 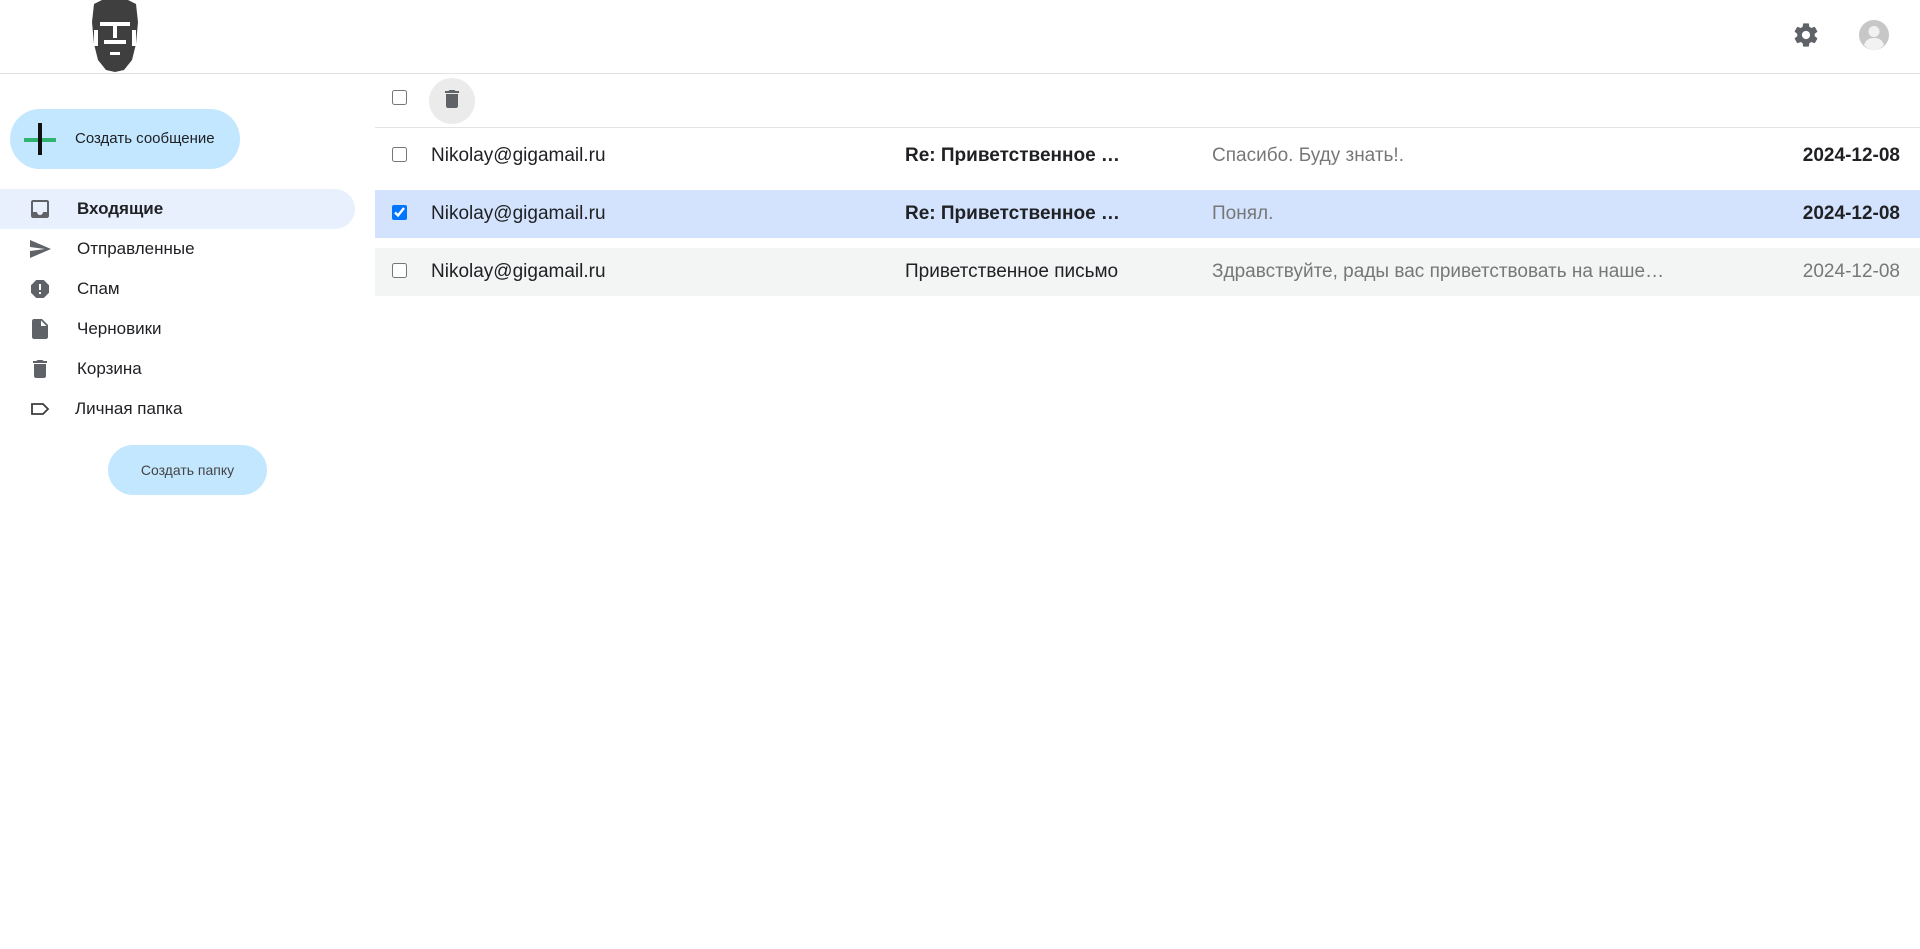 I want to click on send-icon, so click(x=40, y=249).